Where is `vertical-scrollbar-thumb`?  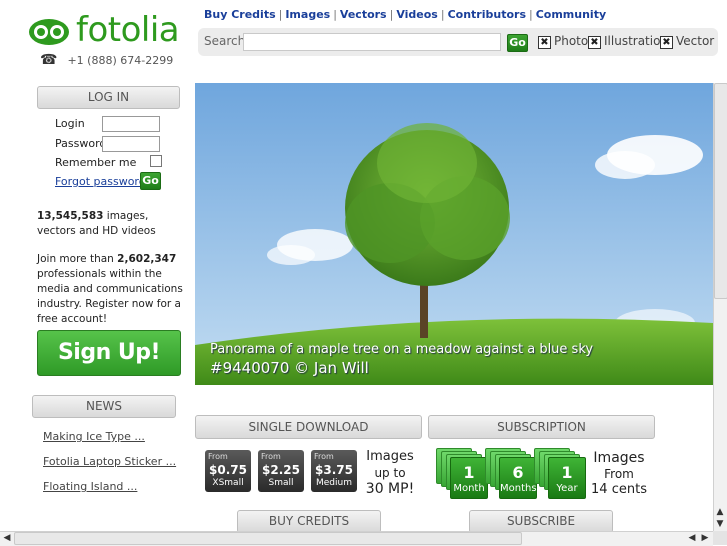
vertical-scrollbar-thumb is located at coordinates (720, 191).